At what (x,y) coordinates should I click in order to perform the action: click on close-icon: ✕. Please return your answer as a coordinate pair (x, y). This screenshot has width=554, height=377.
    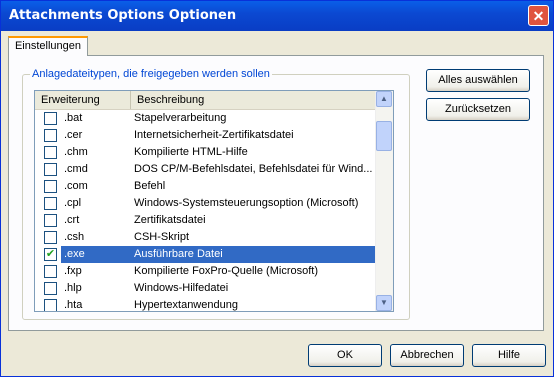
    Looking at the image, I should click on (538, 16).